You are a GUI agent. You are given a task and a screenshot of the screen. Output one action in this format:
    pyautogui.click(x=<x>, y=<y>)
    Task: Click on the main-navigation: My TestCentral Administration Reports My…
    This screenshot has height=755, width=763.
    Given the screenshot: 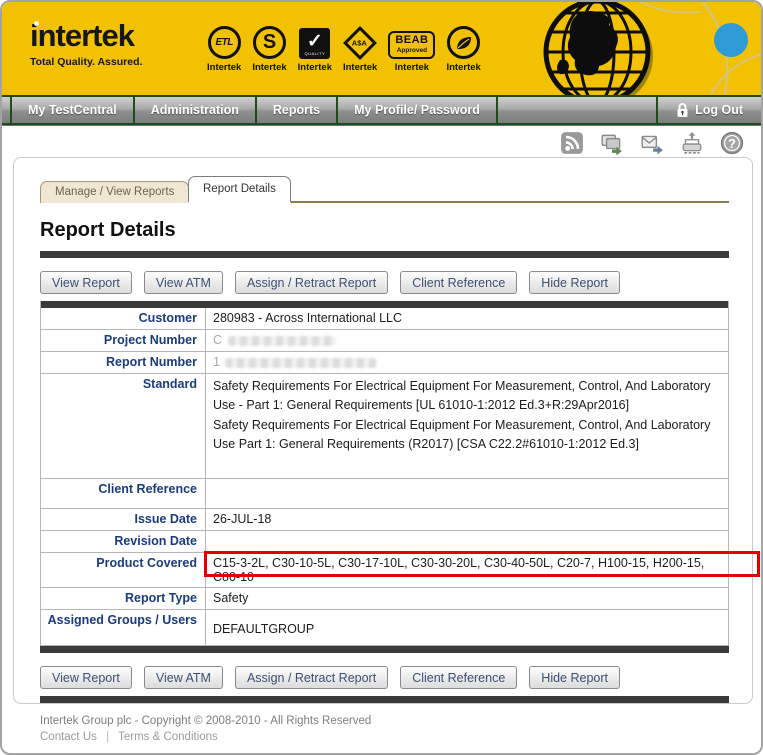 What is the action you would take?
    pyautogui.click(x=381, y=110)
    